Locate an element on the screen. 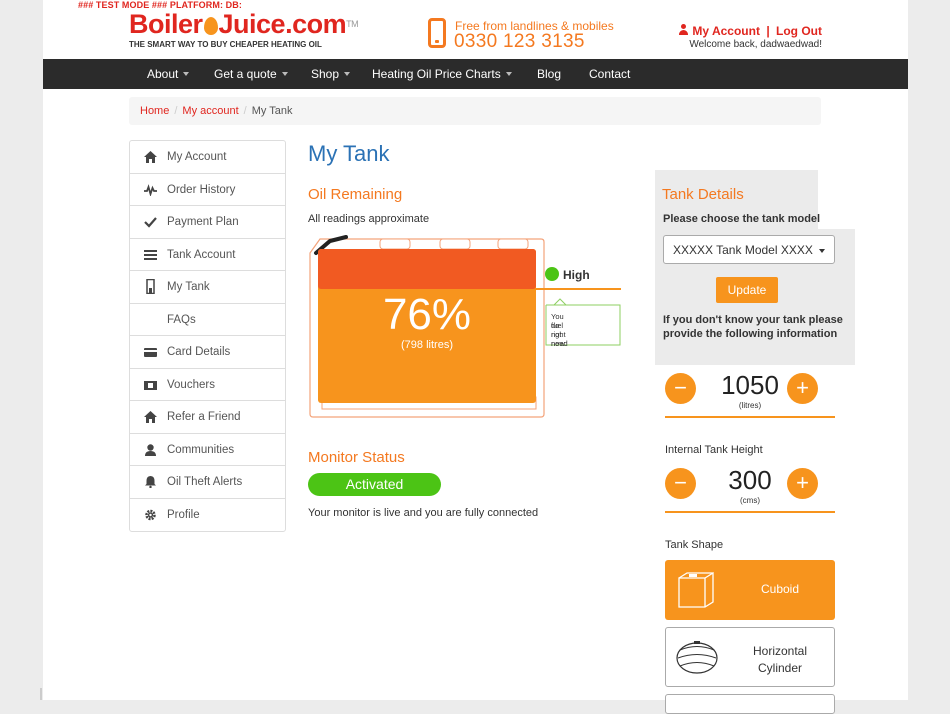  sidebar-item-label: My Tank is located at coordinates (188, 287).